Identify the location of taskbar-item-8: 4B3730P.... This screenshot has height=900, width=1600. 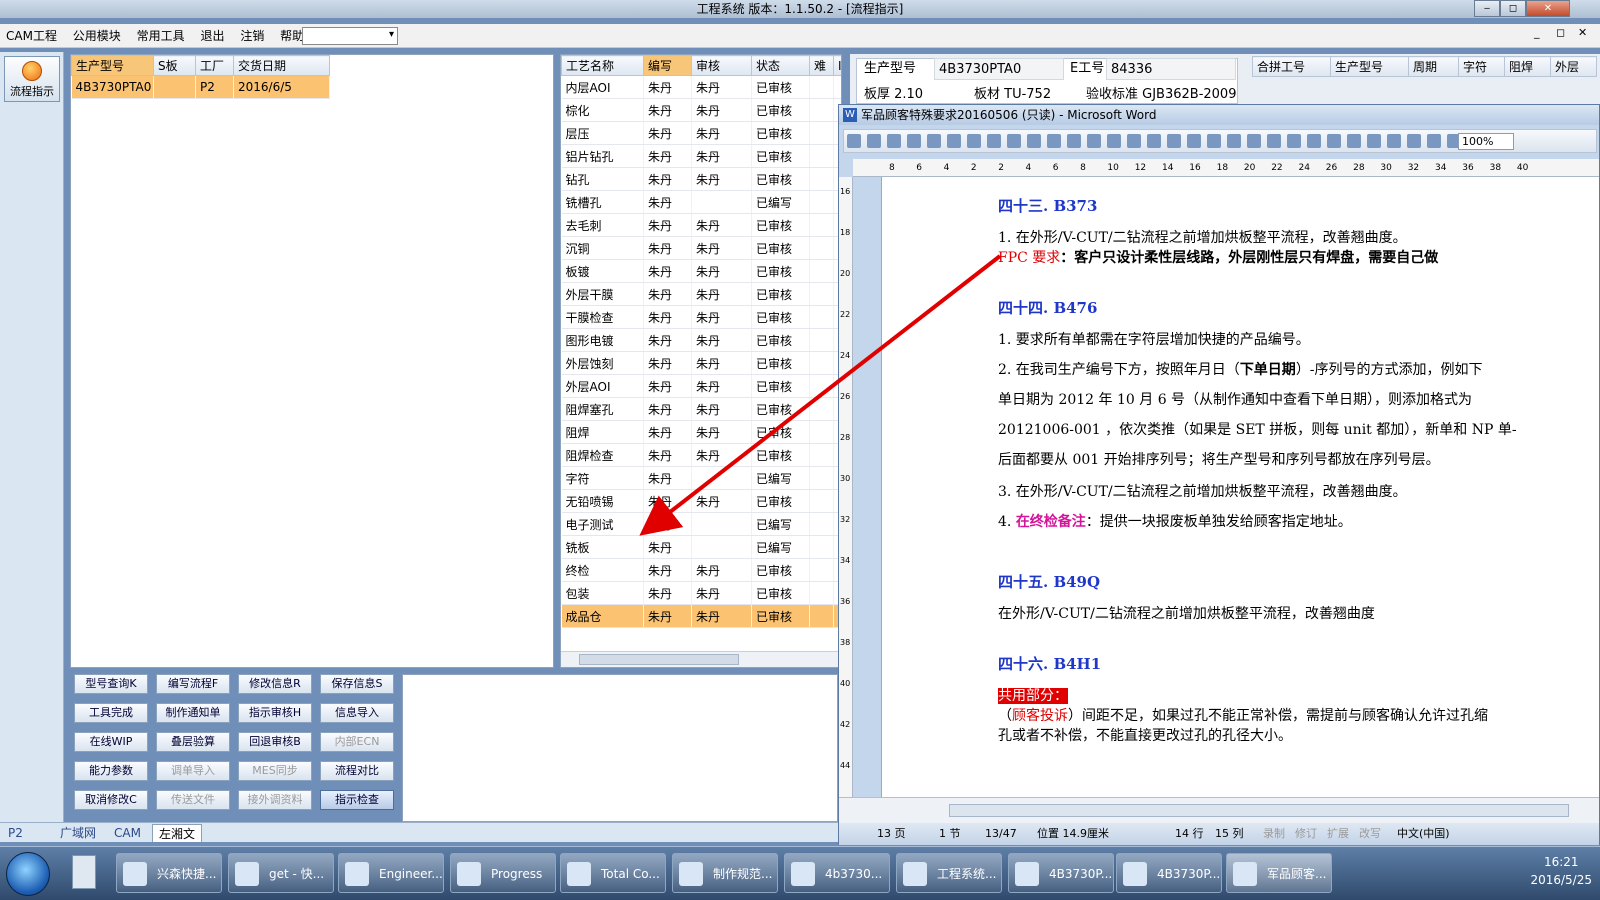
(1061, 873).